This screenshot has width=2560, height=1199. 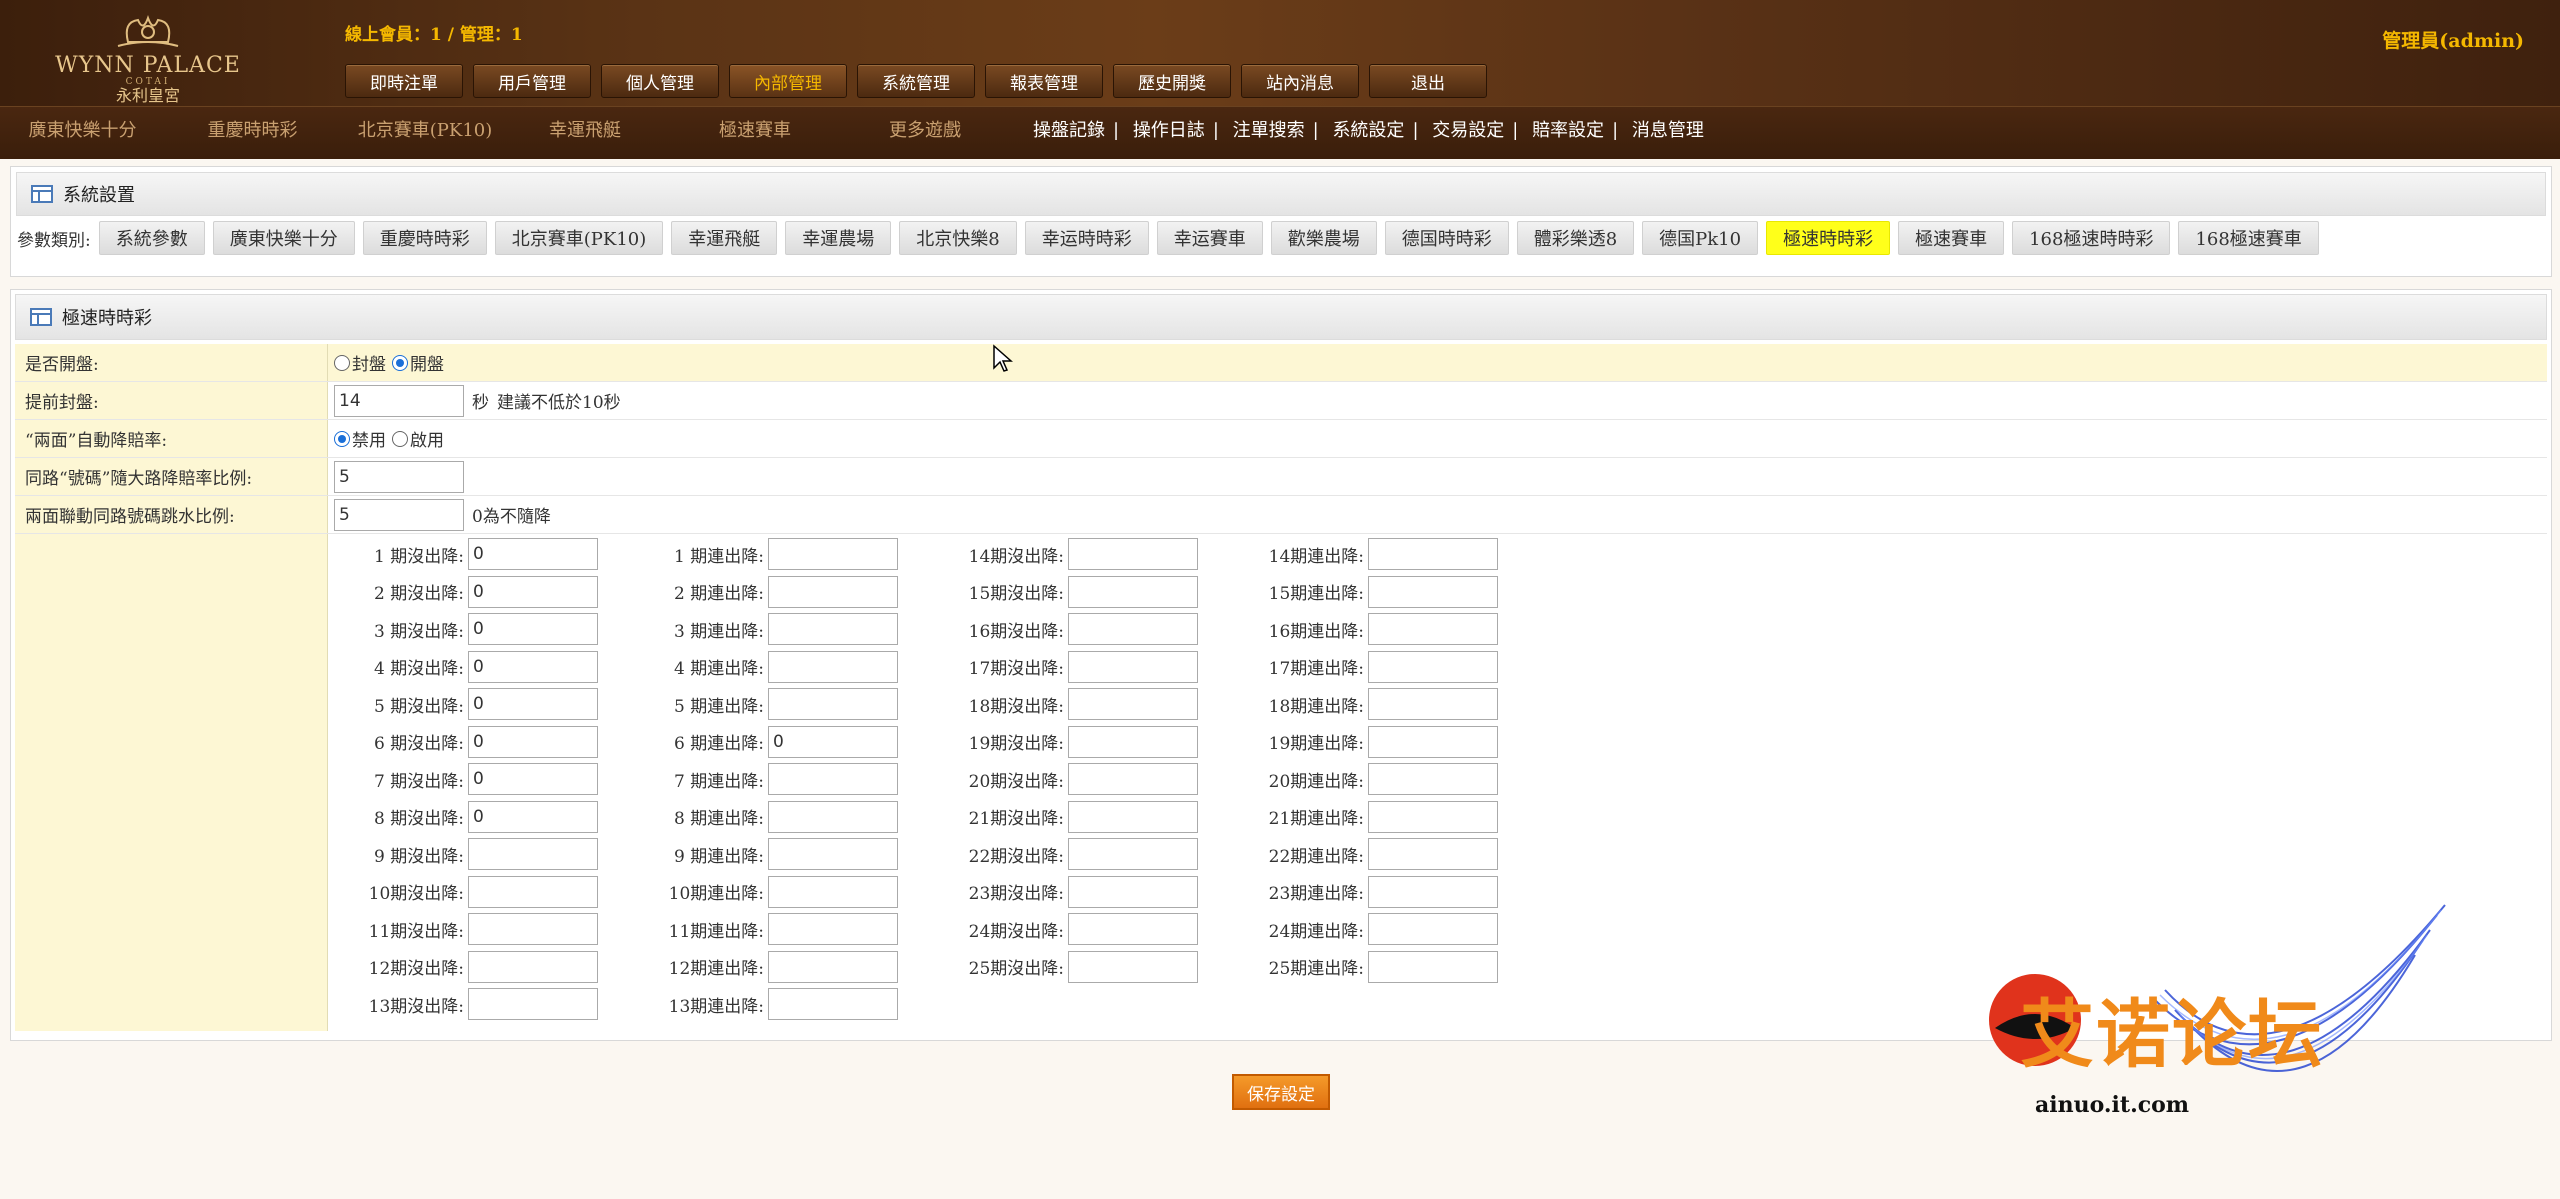 What do you see at coordinates (399, 514) in the screenshot?
I see `water-input: 5` at bounding box center [399, 514].